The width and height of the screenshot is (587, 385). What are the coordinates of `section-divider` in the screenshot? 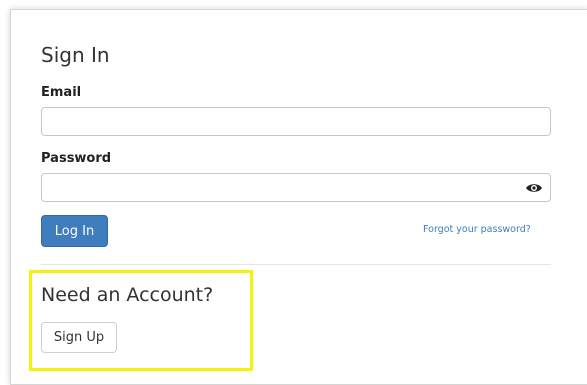 It's located at (296, 264).